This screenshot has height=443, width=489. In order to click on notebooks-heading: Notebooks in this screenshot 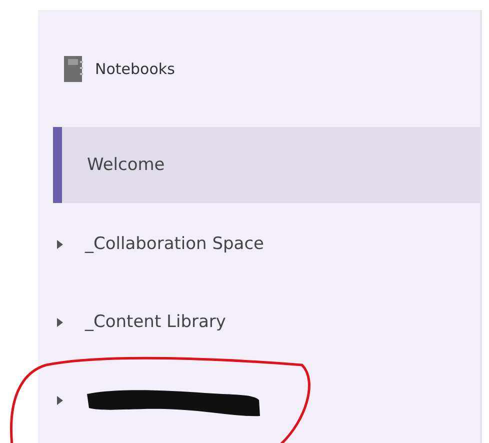, I will do `click(135, 69)`.